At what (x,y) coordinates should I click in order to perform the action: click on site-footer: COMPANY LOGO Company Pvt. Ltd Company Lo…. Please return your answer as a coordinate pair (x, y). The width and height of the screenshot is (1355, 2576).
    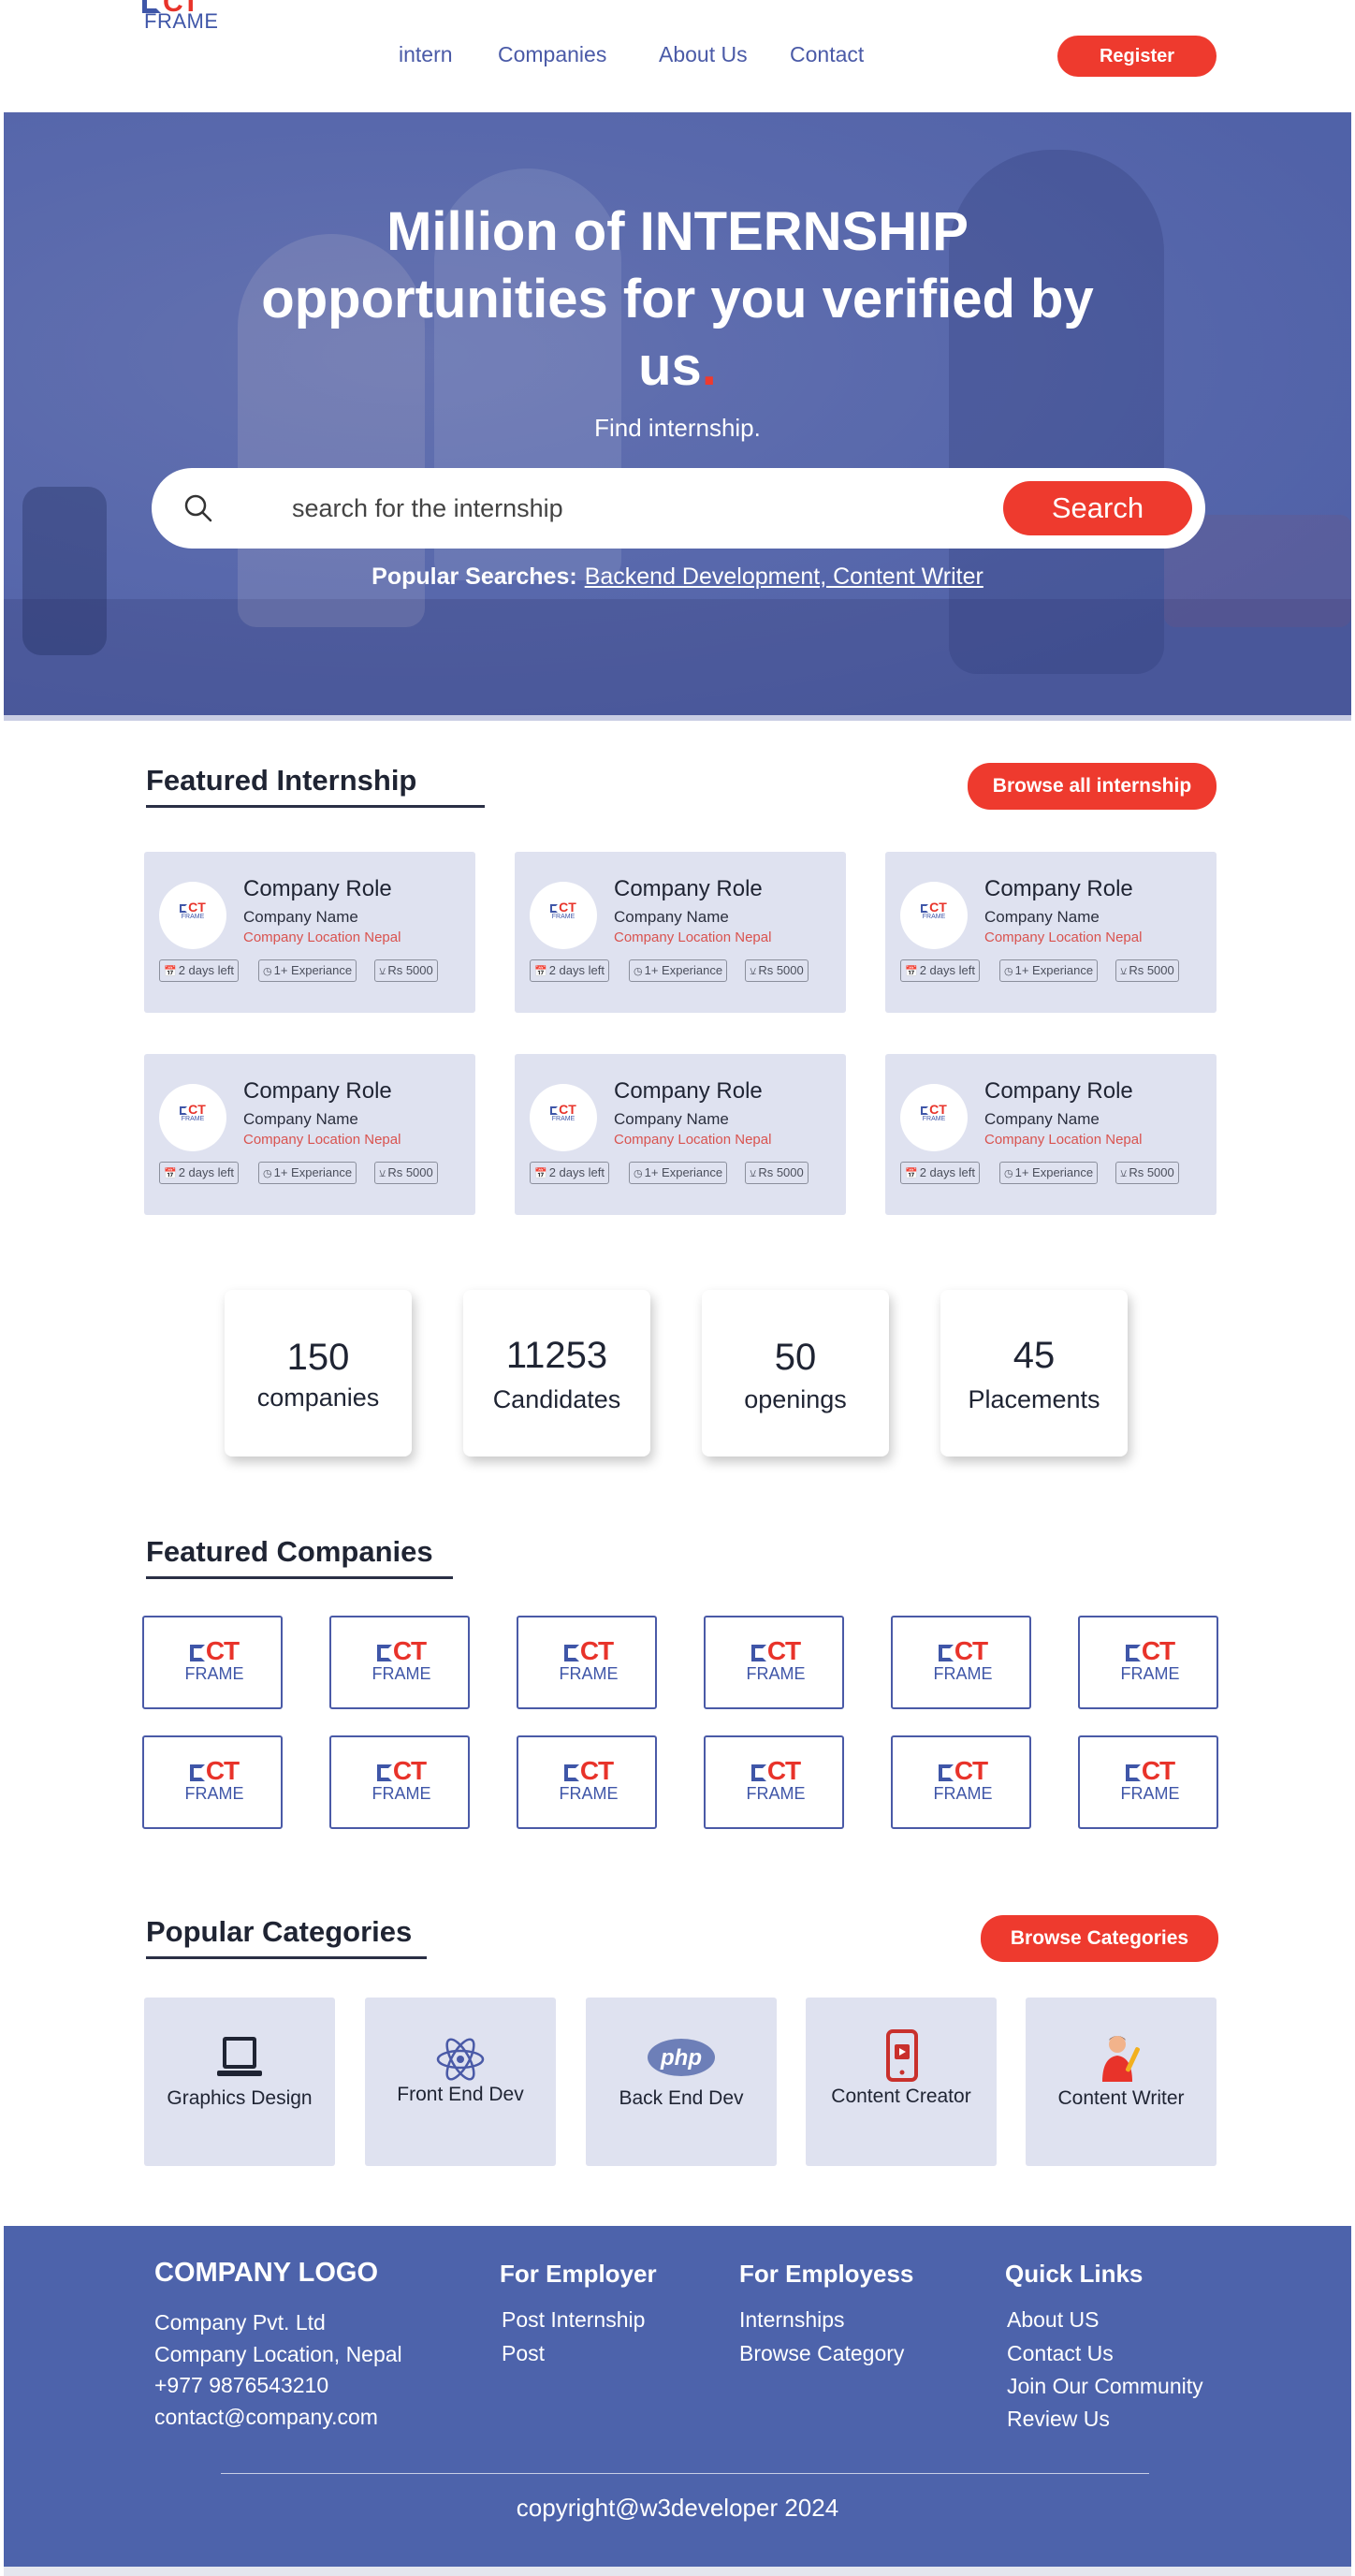
    Looking at the image, I should click on (677, 2397).